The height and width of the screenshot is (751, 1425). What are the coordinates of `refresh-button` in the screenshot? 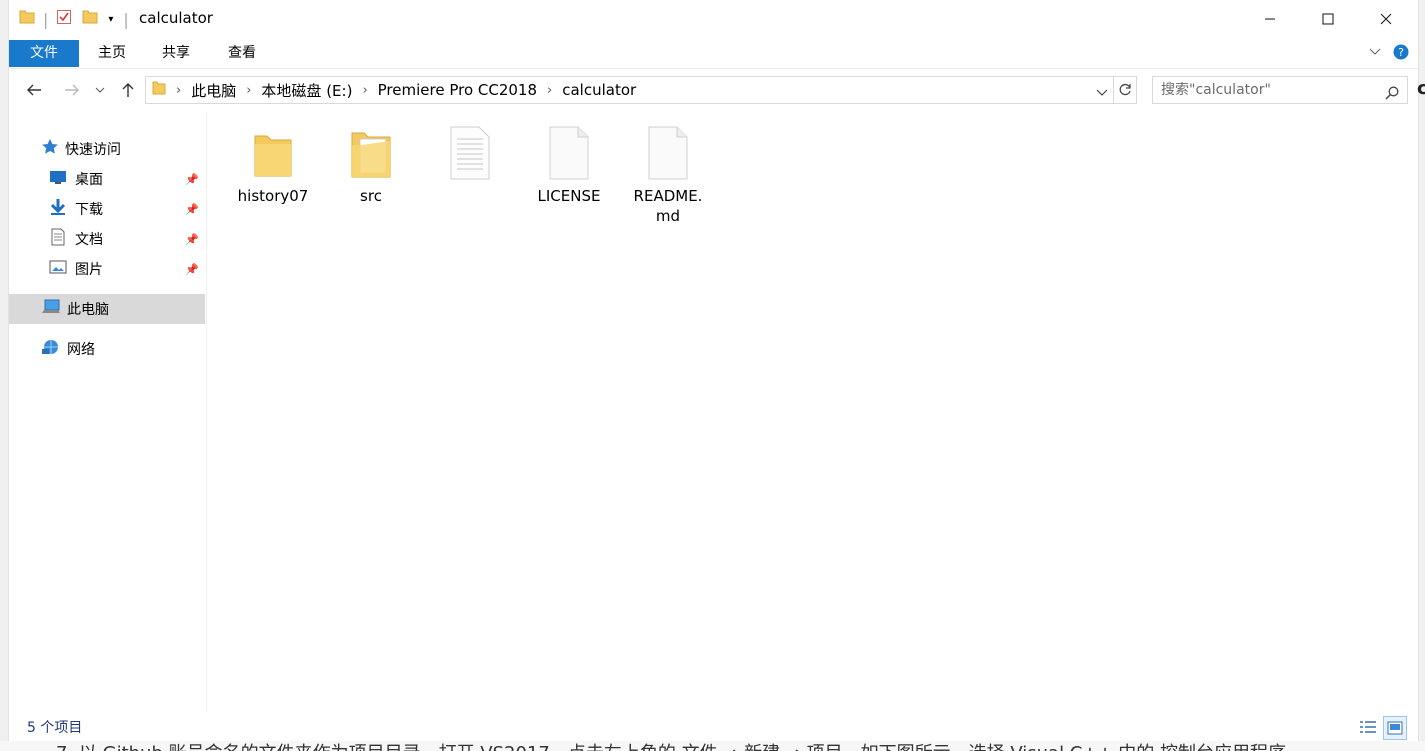 It's located at (1124, 90).